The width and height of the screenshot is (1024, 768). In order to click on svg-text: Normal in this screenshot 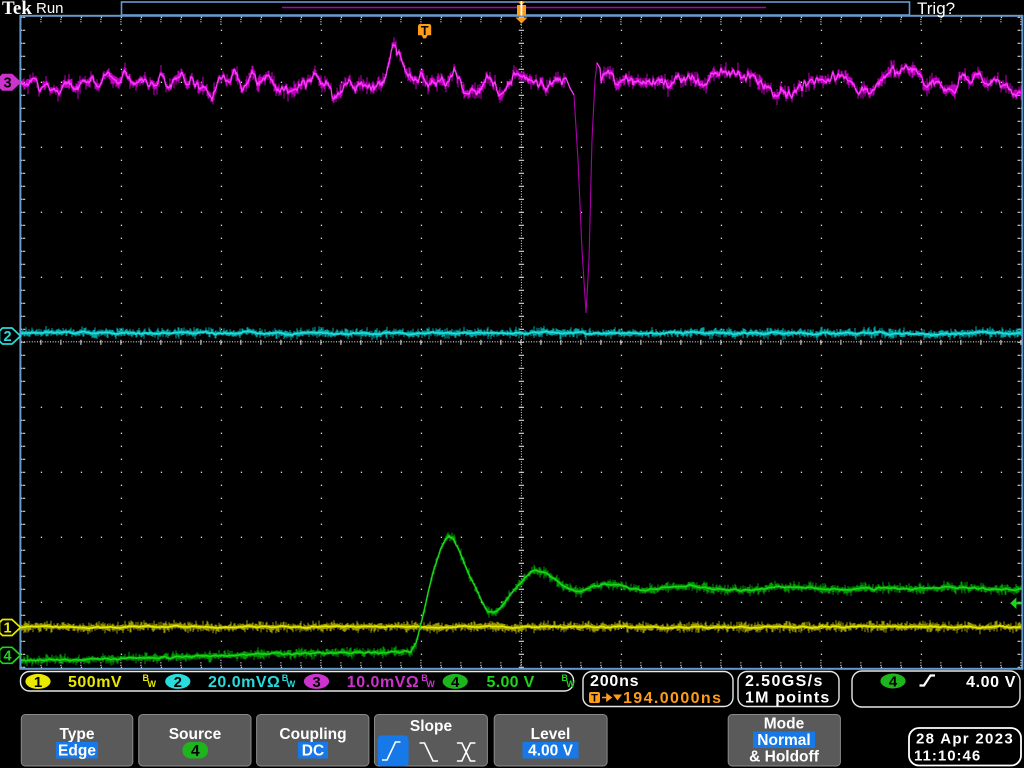, I will do `click(783, 740)`.